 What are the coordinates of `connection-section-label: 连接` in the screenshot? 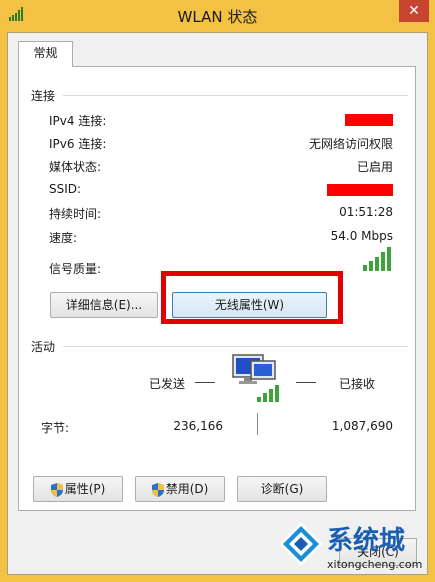 It's located at (43, 96).